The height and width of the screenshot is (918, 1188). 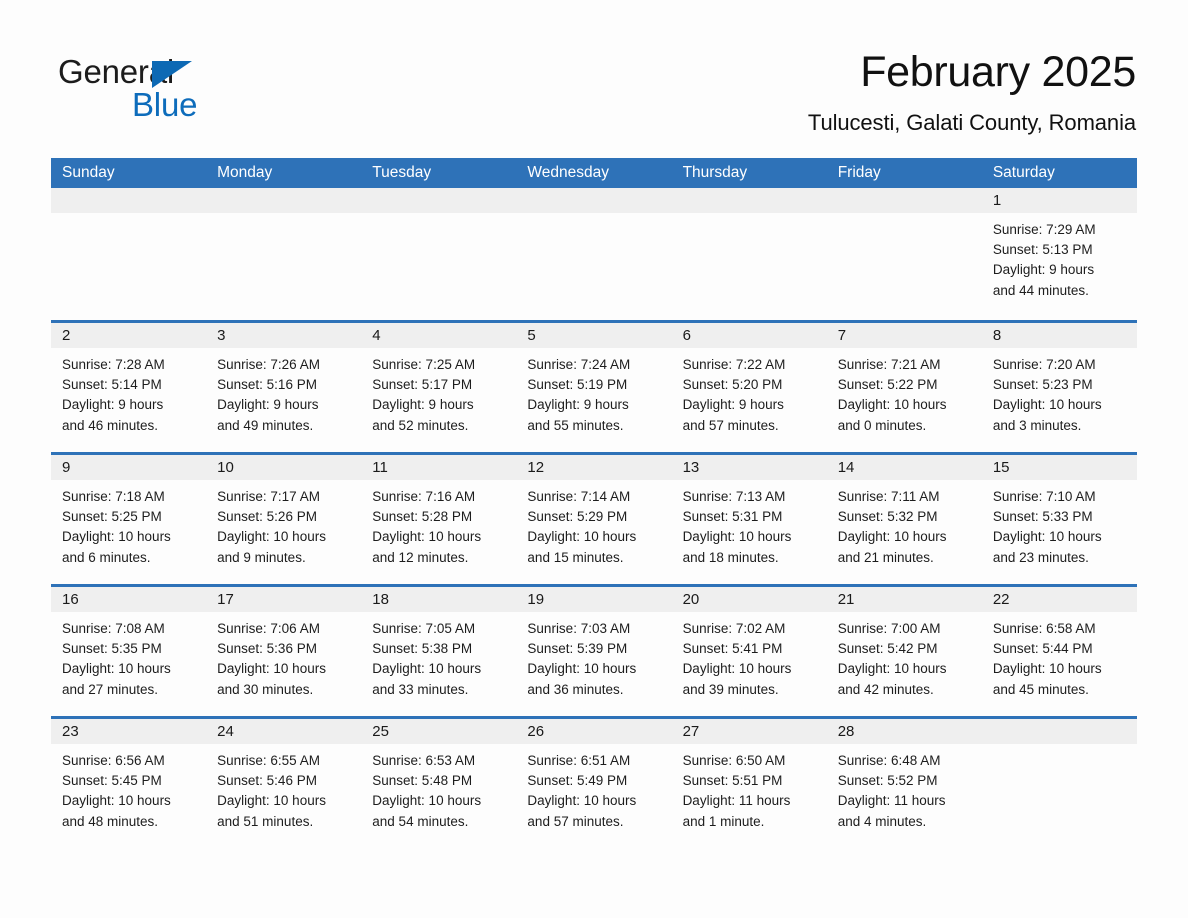 I want to click on day-number: 15, so click(x=1059, y=467).